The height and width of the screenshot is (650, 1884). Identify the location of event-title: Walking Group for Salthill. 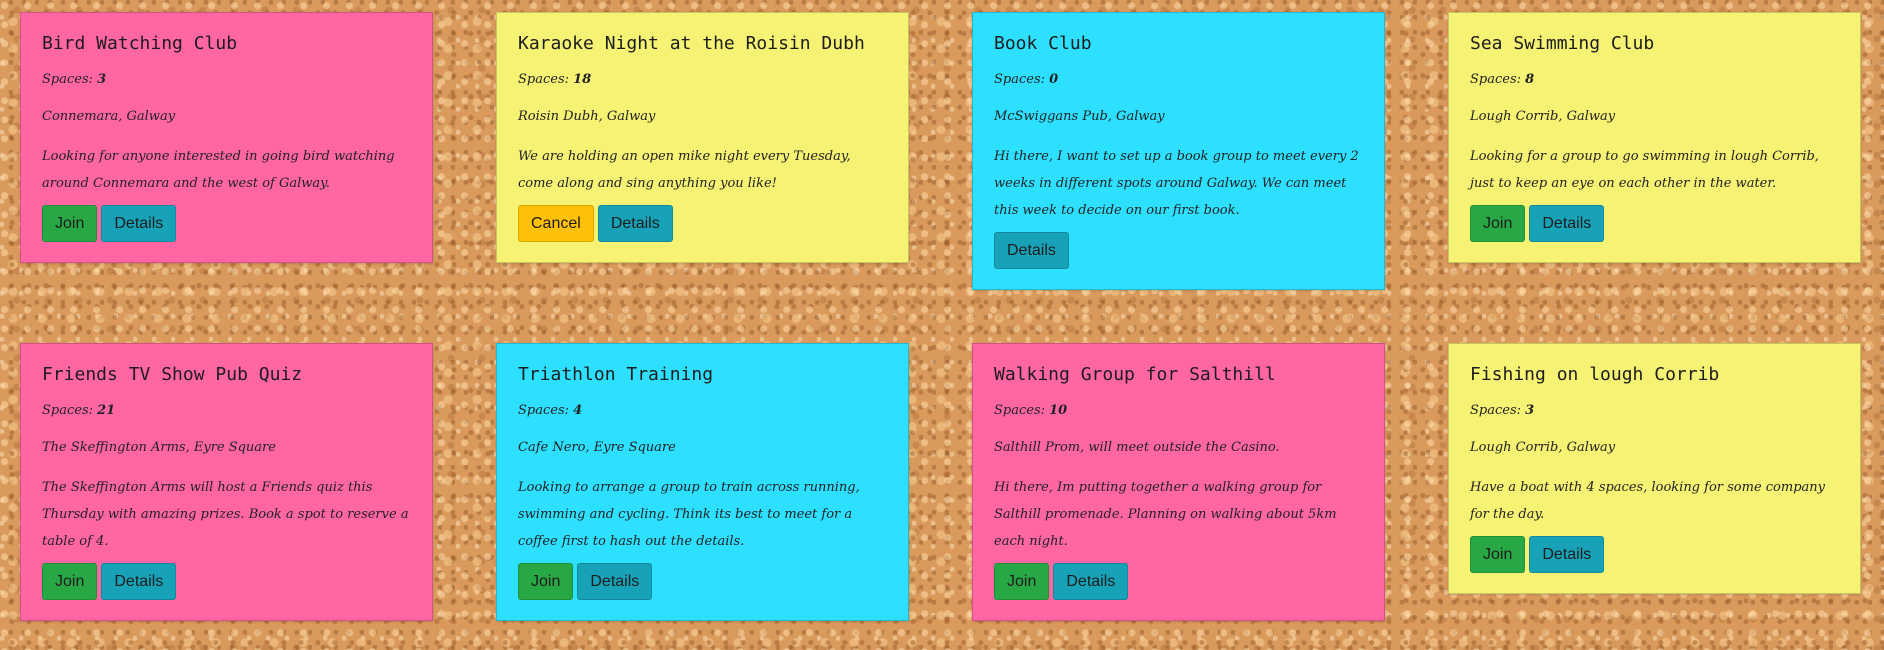
(1135, 374).